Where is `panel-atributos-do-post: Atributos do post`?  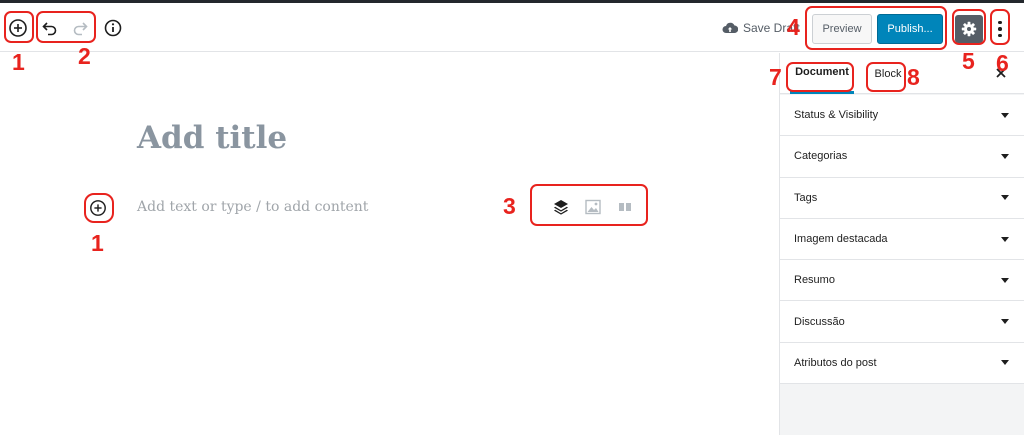
panel-atributos-do-post: Atributos do post is located at coordinates (902, 364).